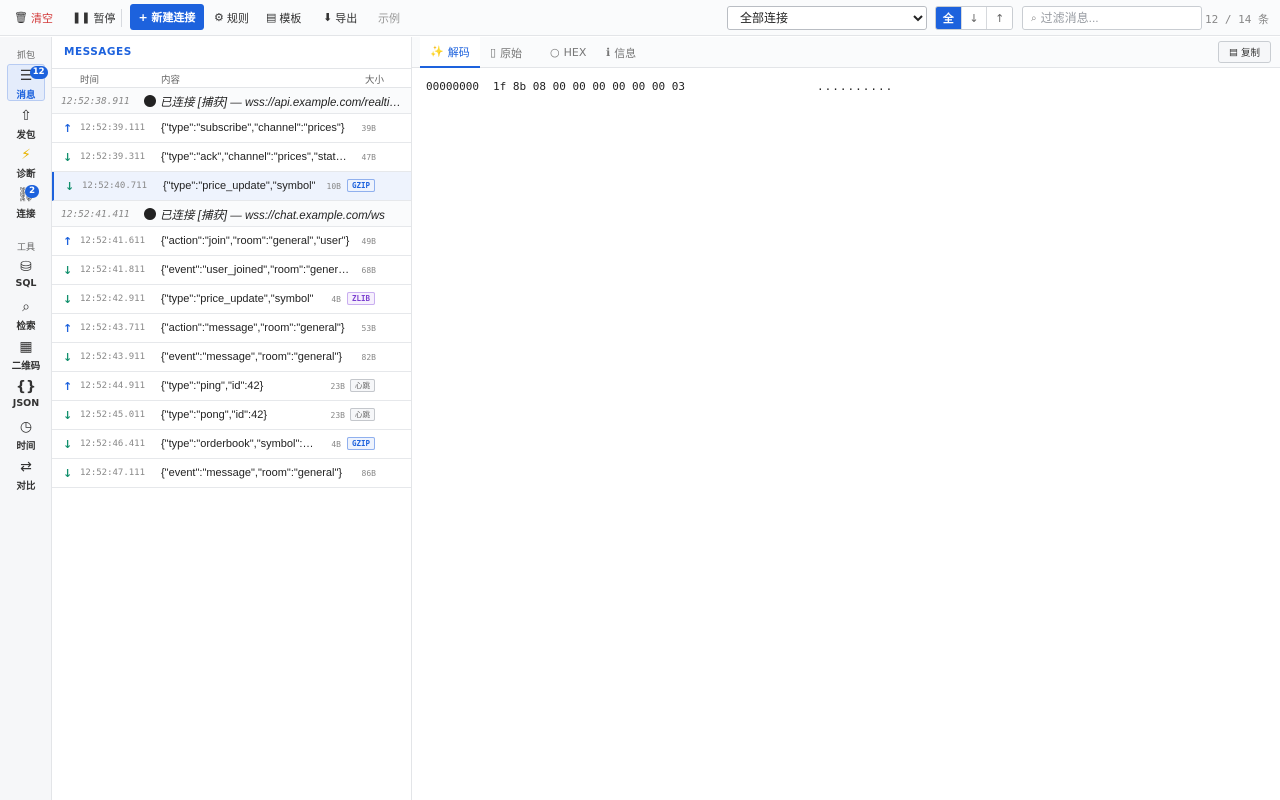  What do you see at coordinates (113, 386) in the screenshot?
I see `row-time: 12:52:44.911` at bounding box center [113, 386].